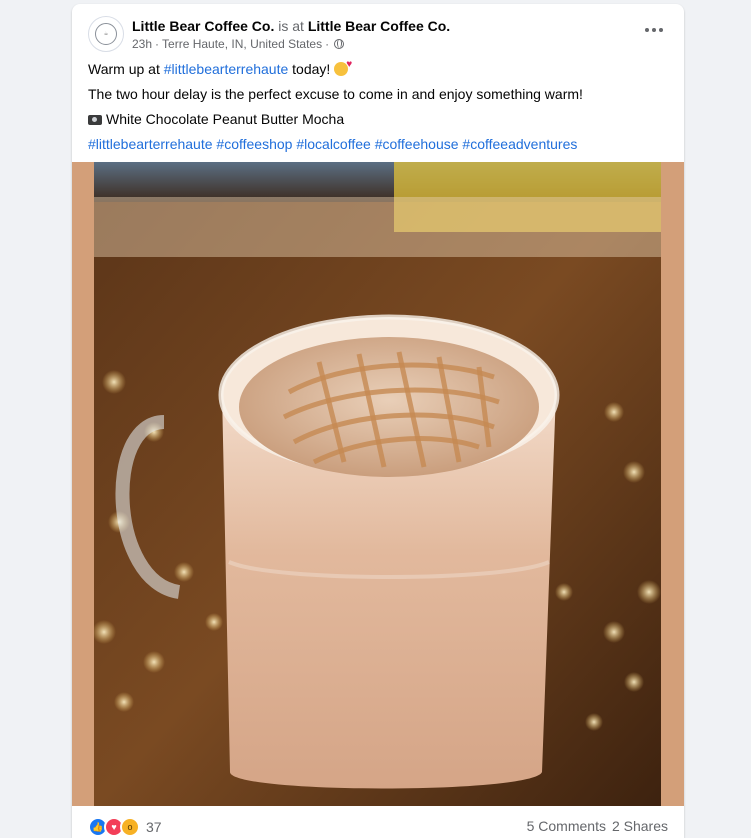  I want to click on camera-icon, so click(95, 120).